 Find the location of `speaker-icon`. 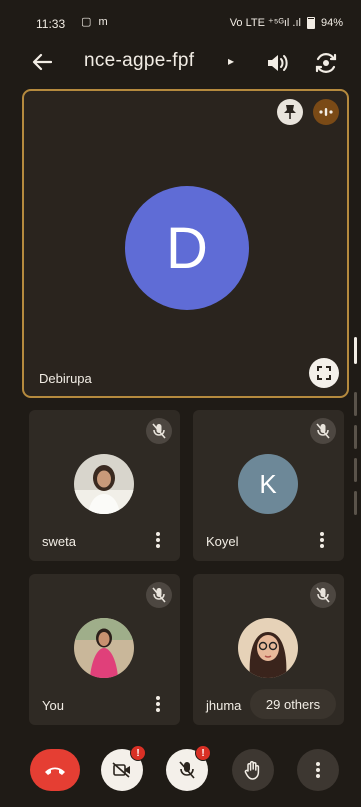

speaker-icon is located at coordinates (278, 63).